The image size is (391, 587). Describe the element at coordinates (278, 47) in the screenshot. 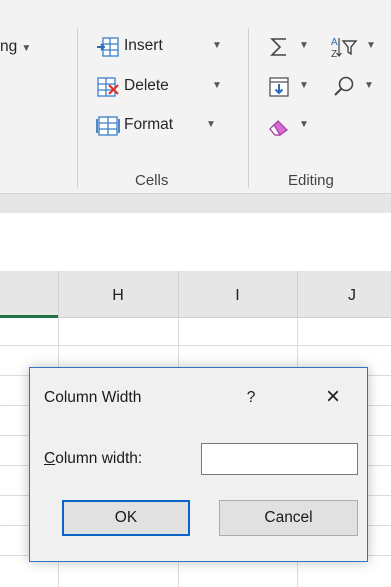

I see `autosum-icon` at that location.